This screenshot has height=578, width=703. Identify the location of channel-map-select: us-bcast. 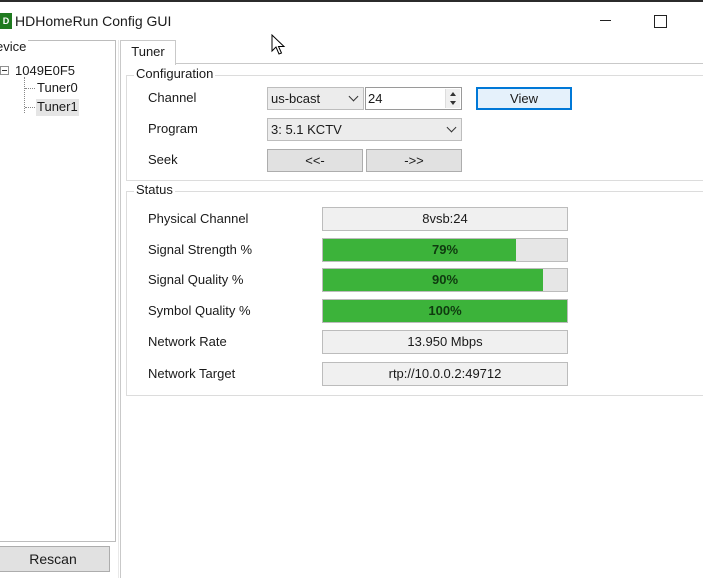
(315, 98).